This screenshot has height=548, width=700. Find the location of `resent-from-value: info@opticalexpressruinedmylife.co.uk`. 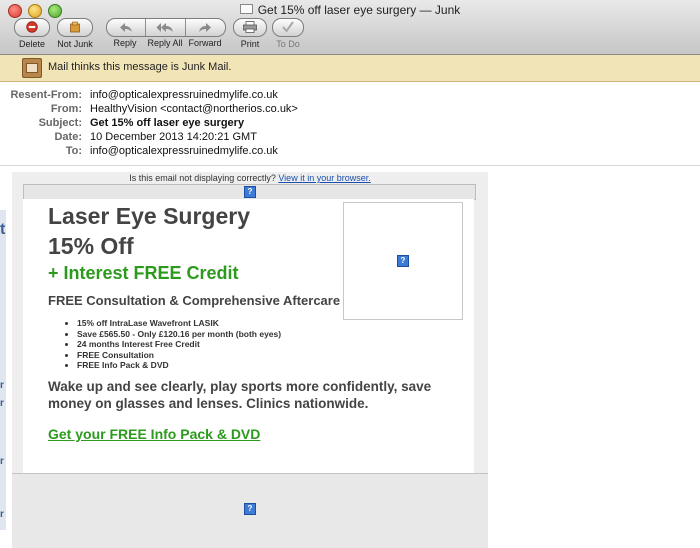

resent-from-value: info@opticalexpressruinedmylife.co.uk is located at coordinates (184, 95).